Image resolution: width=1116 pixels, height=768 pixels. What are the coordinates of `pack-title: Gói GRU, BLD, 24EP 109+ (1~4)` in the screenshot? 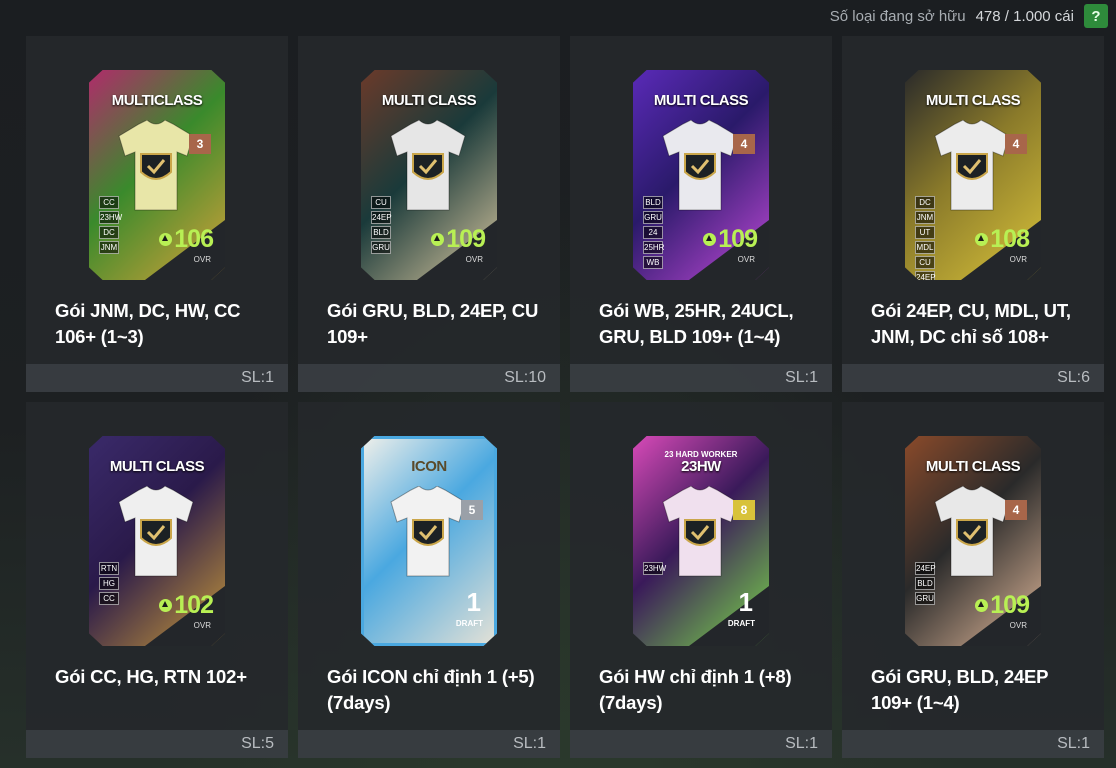 It's located at (959, 689).